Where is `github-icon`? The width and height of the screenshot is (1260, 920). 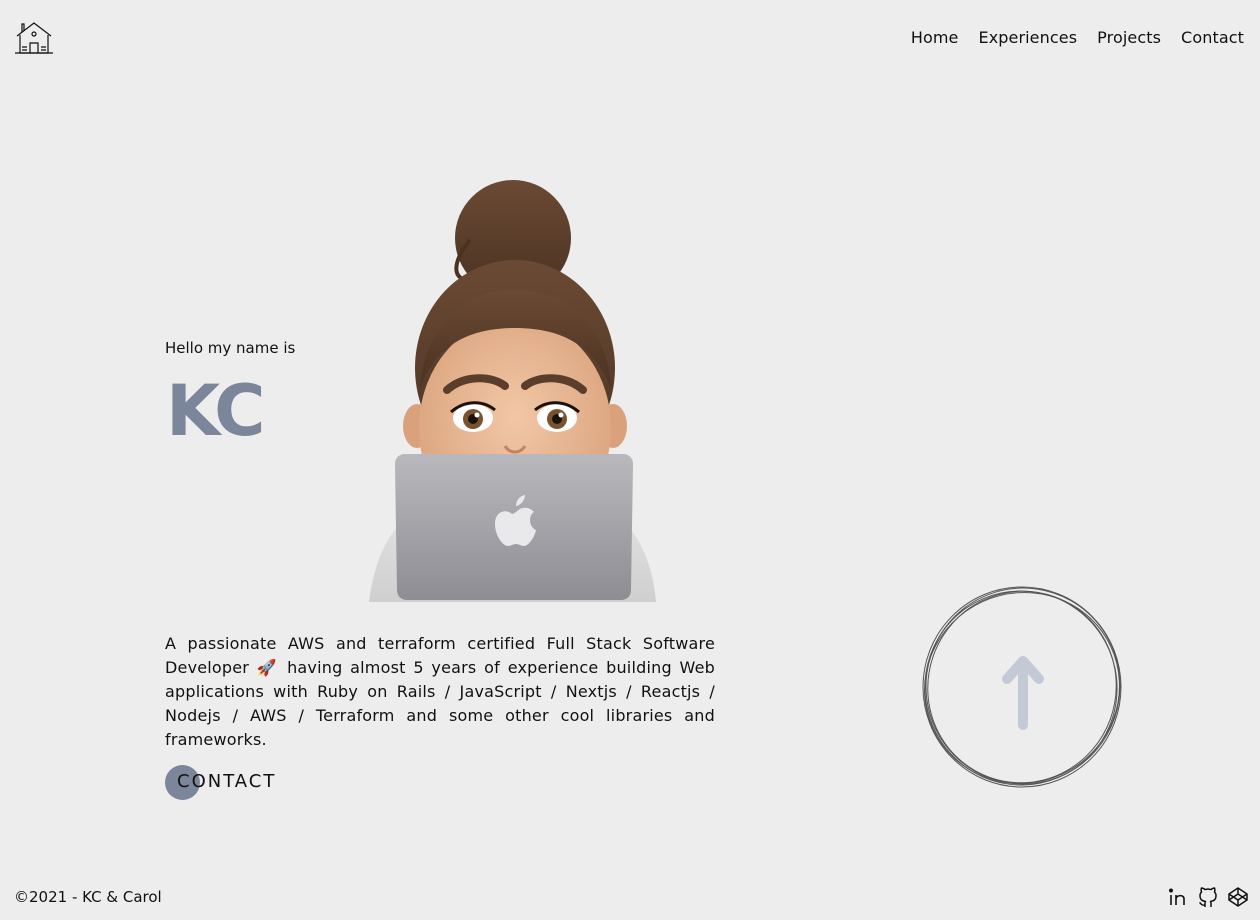 github-icon is located at coordinates (1208, 897).